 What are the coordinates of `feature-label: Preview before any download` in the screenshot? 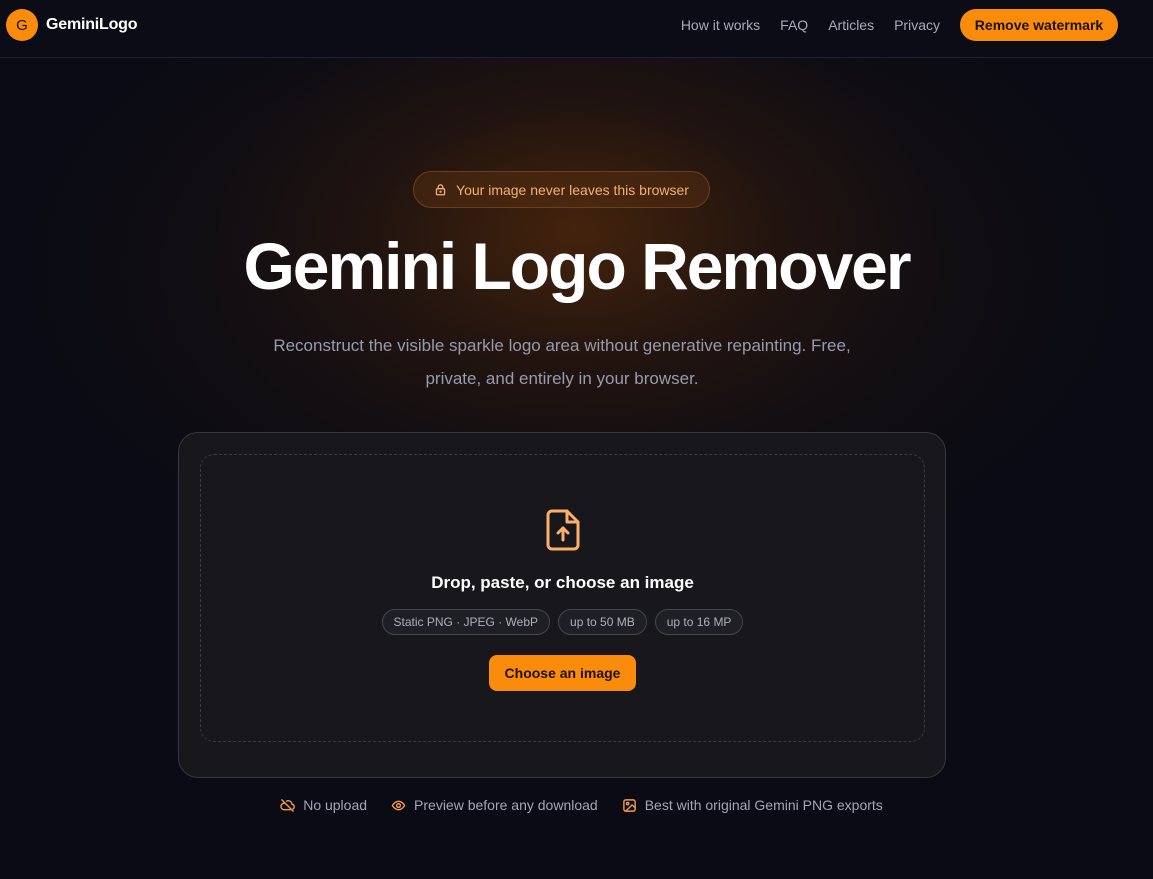 It's located at (506, 805).